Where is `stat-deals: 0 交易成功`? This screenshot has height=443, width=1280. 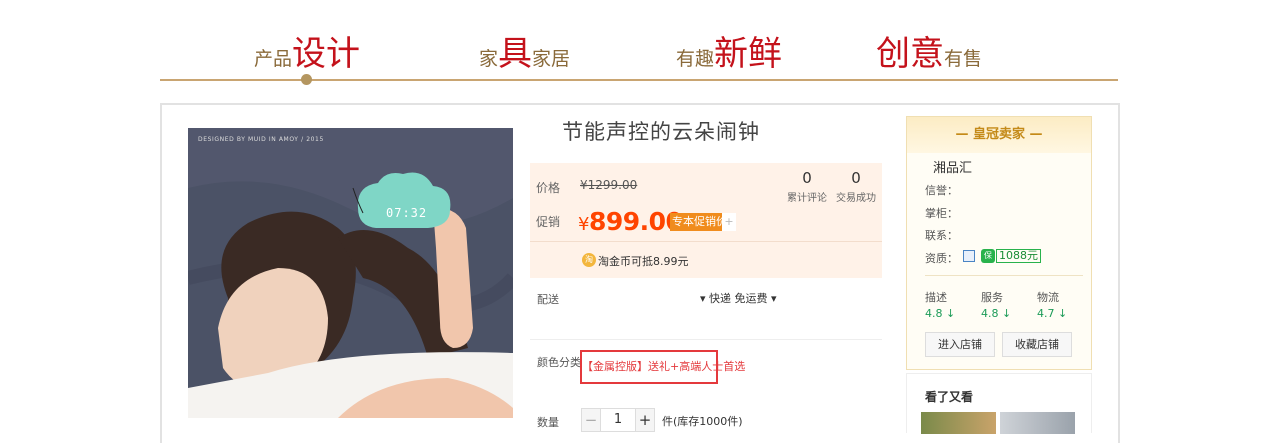
stat-deals: 0 交易成功 is located at coordinates (856, 186).